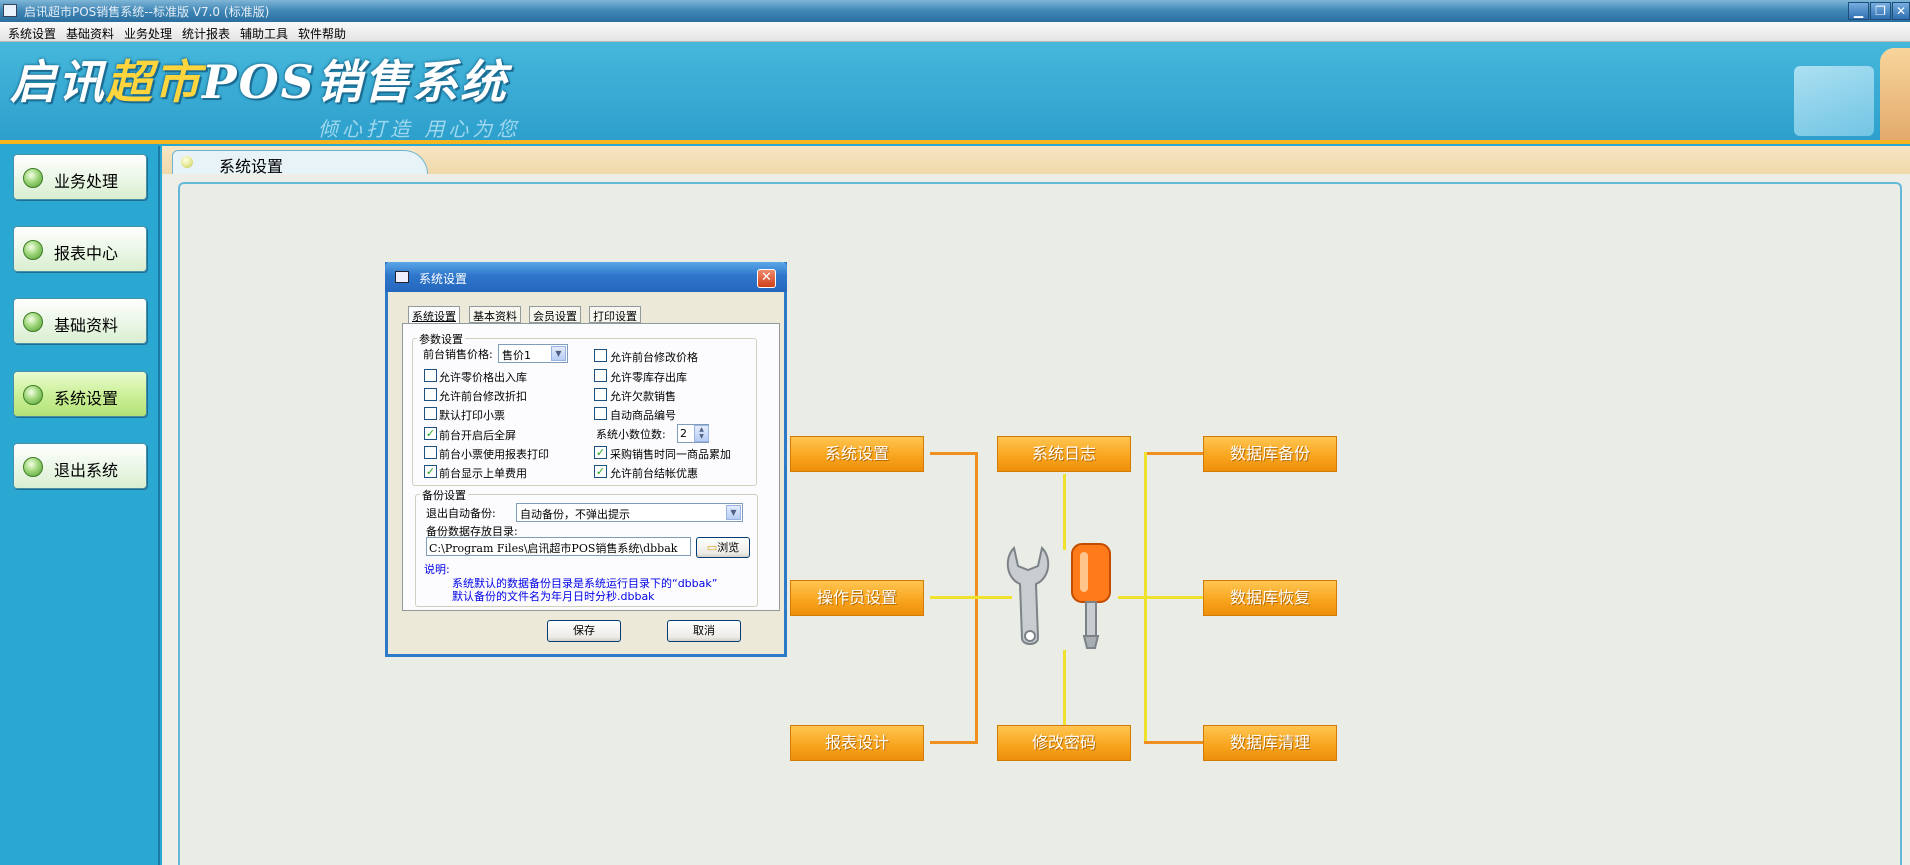  Describe the element at coordinates (766, 278) in the screenshot. I see `dialog-close-button: ✕` at that location.